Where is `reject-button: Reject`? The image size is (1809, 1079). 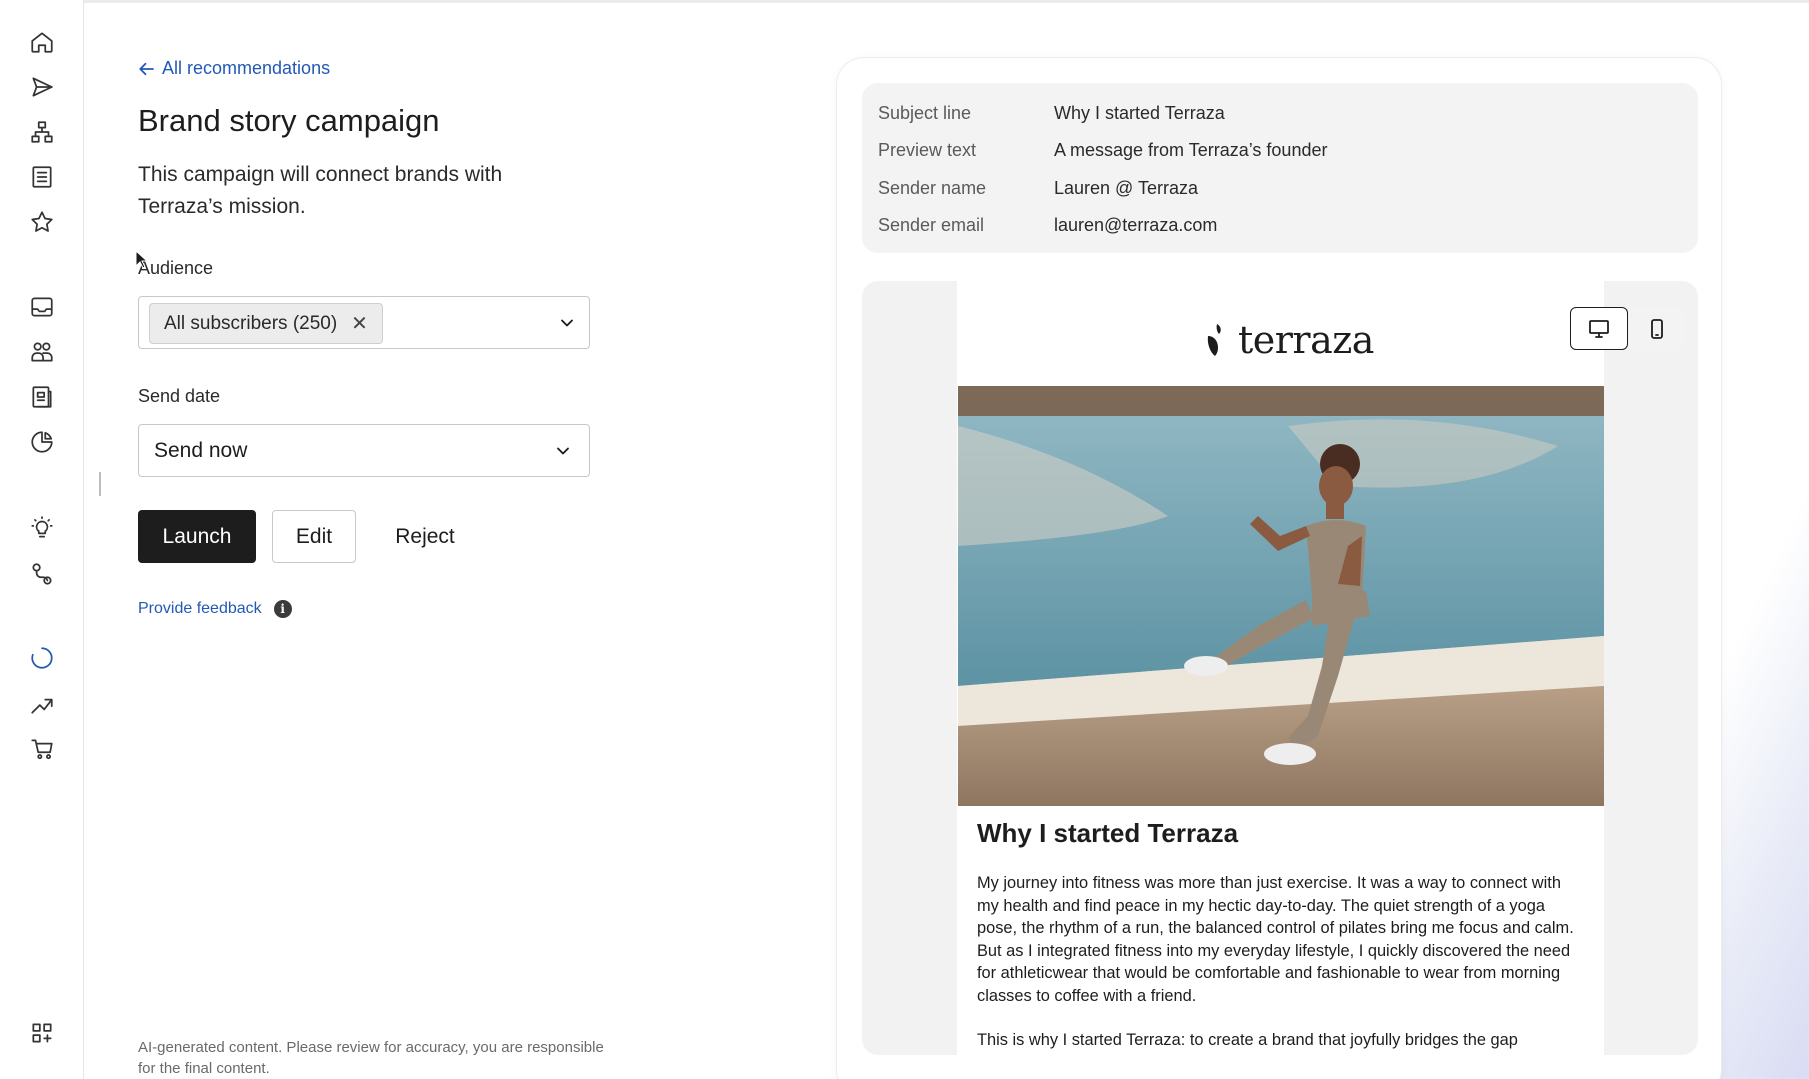 reject-button: Reject is located at coordinates (425, 536).